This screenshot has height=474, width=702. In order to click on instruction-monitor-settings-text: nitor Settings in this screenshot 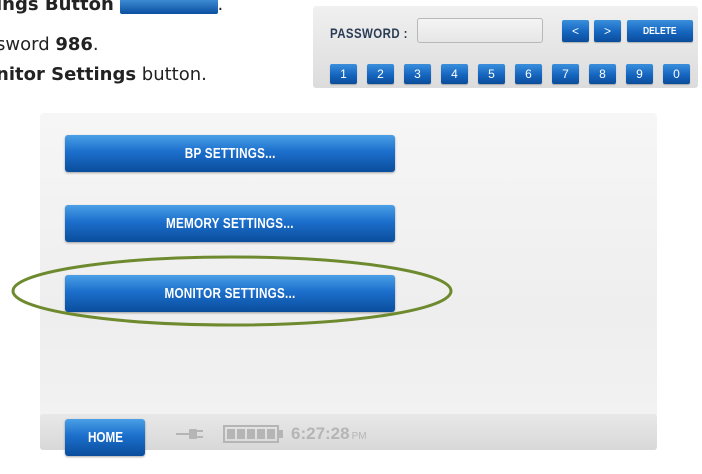, I will do `click(68, 74)`.